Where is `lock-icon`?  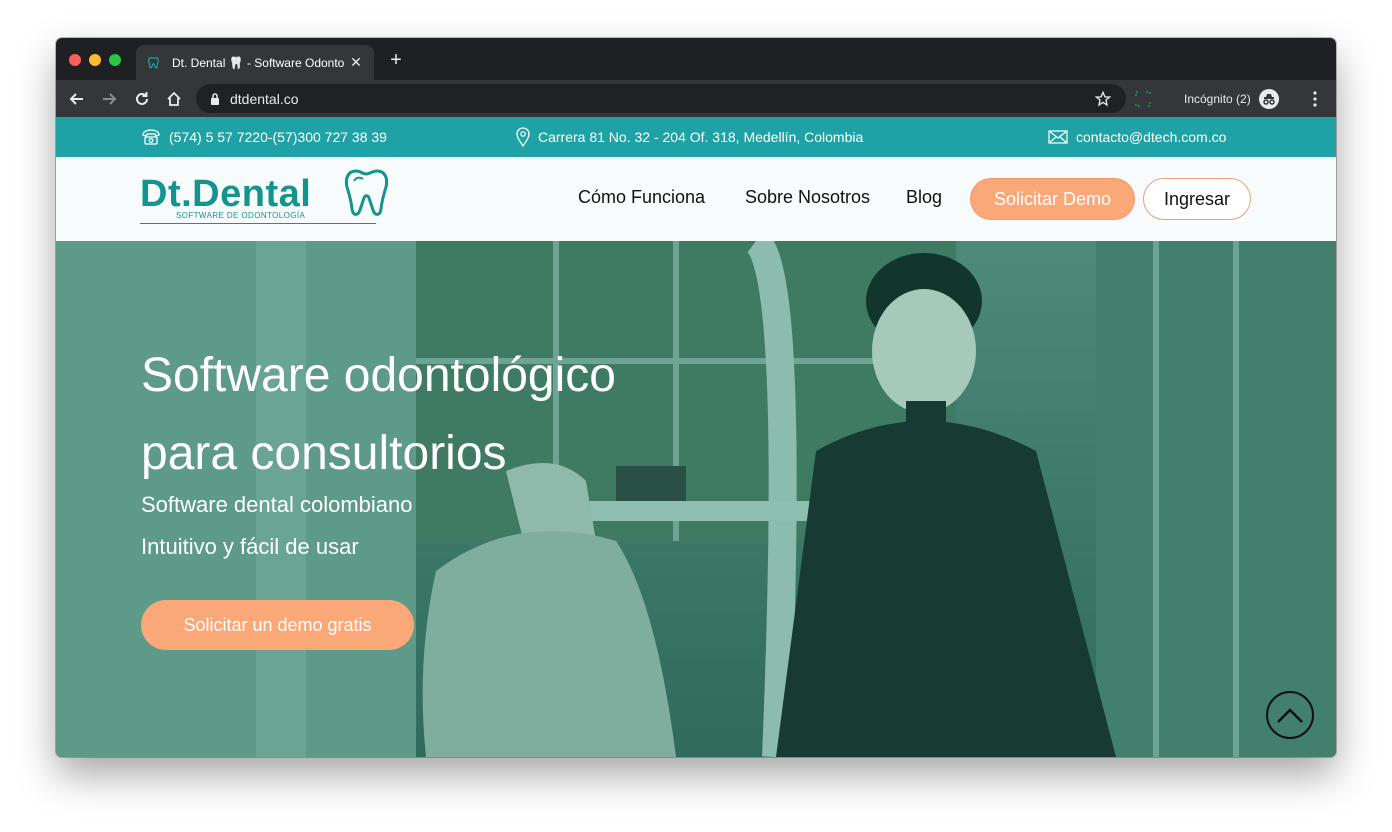 lock-icon is located at coordinates (215, 98).